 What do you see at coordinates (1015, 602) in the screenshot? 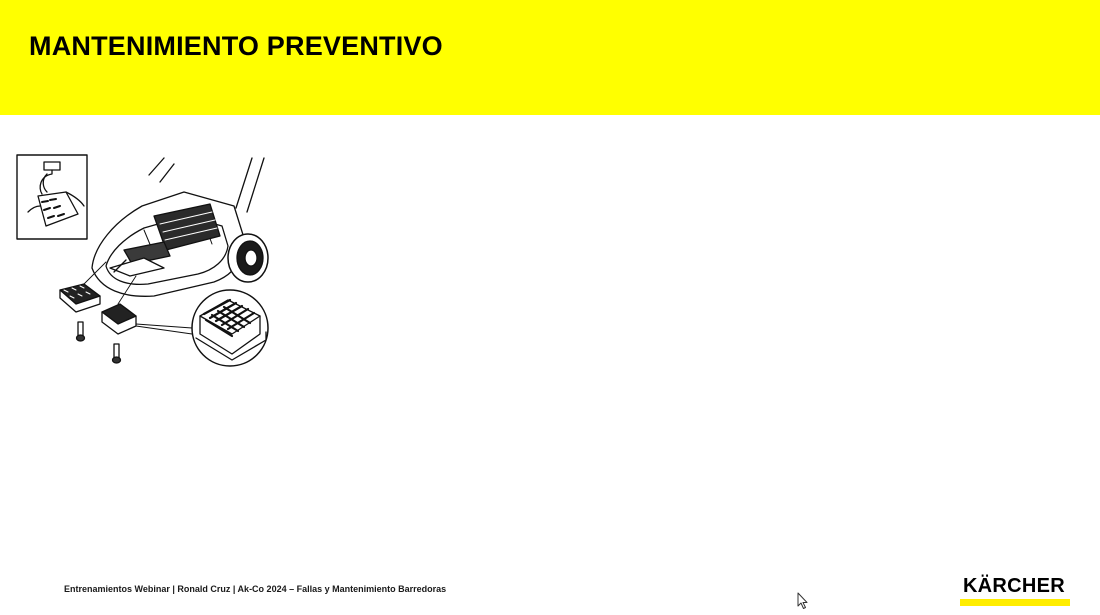
I see `logo-accent-bar` at bounding box center [1015, 602].